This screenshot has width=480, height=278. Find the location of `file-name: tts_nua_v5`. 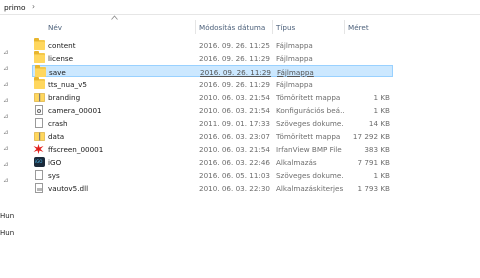

file-name: tts_nua_v5 is located at coordinates (67, 84).